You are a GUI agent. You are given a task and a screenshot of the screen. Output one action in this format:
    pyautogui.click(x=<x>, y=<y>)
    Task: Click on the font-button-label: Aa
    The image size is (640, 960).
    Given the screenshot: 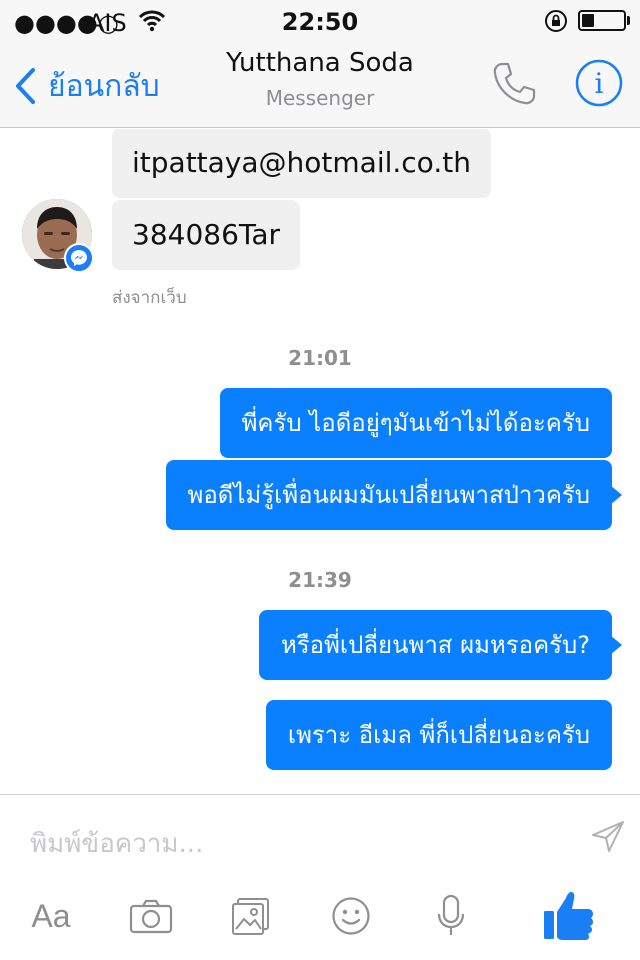 What is the action you would take?
    pyautogui.click(x=51, y=915)
    